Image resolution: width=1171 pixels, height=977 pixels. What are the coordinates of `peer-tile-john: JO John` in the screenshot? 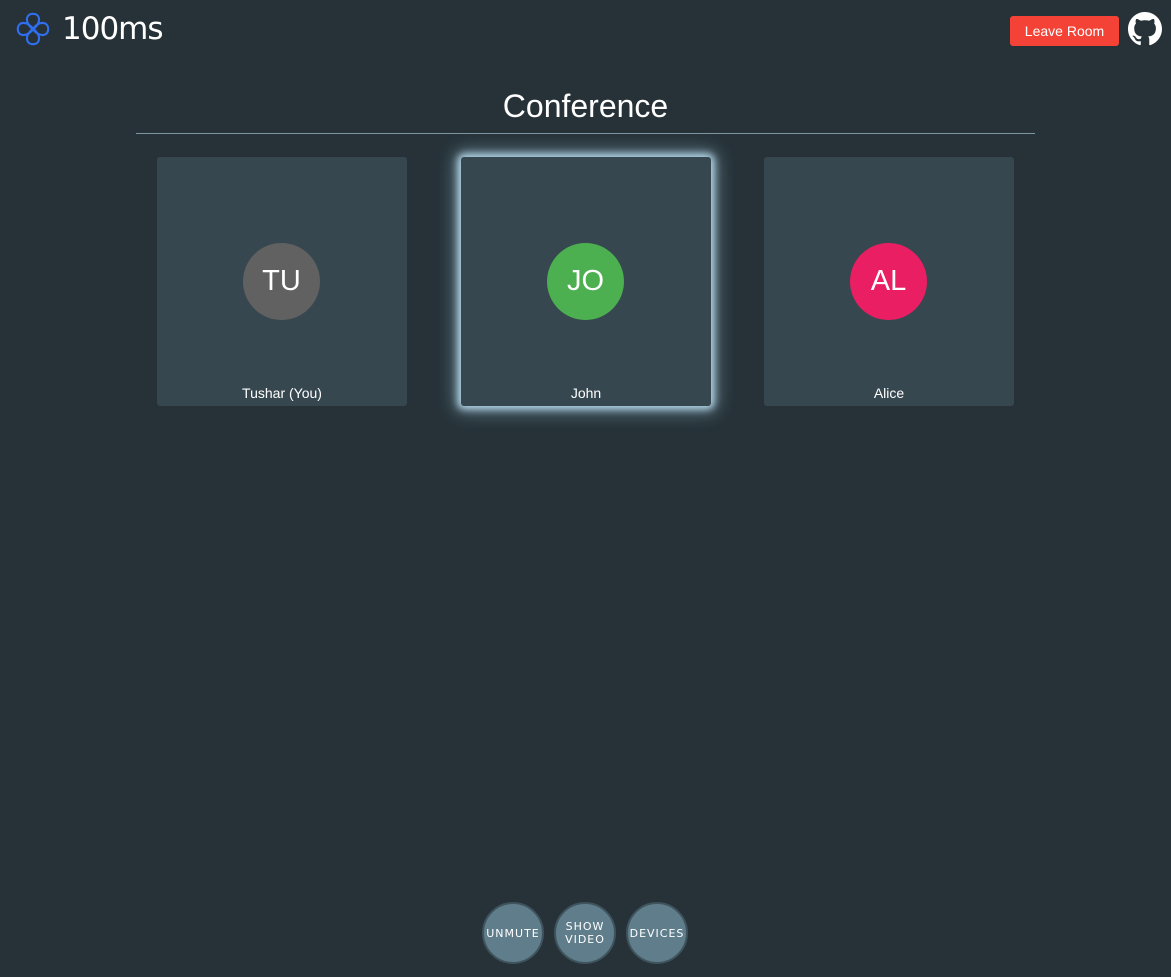 It's located at (586, 281).